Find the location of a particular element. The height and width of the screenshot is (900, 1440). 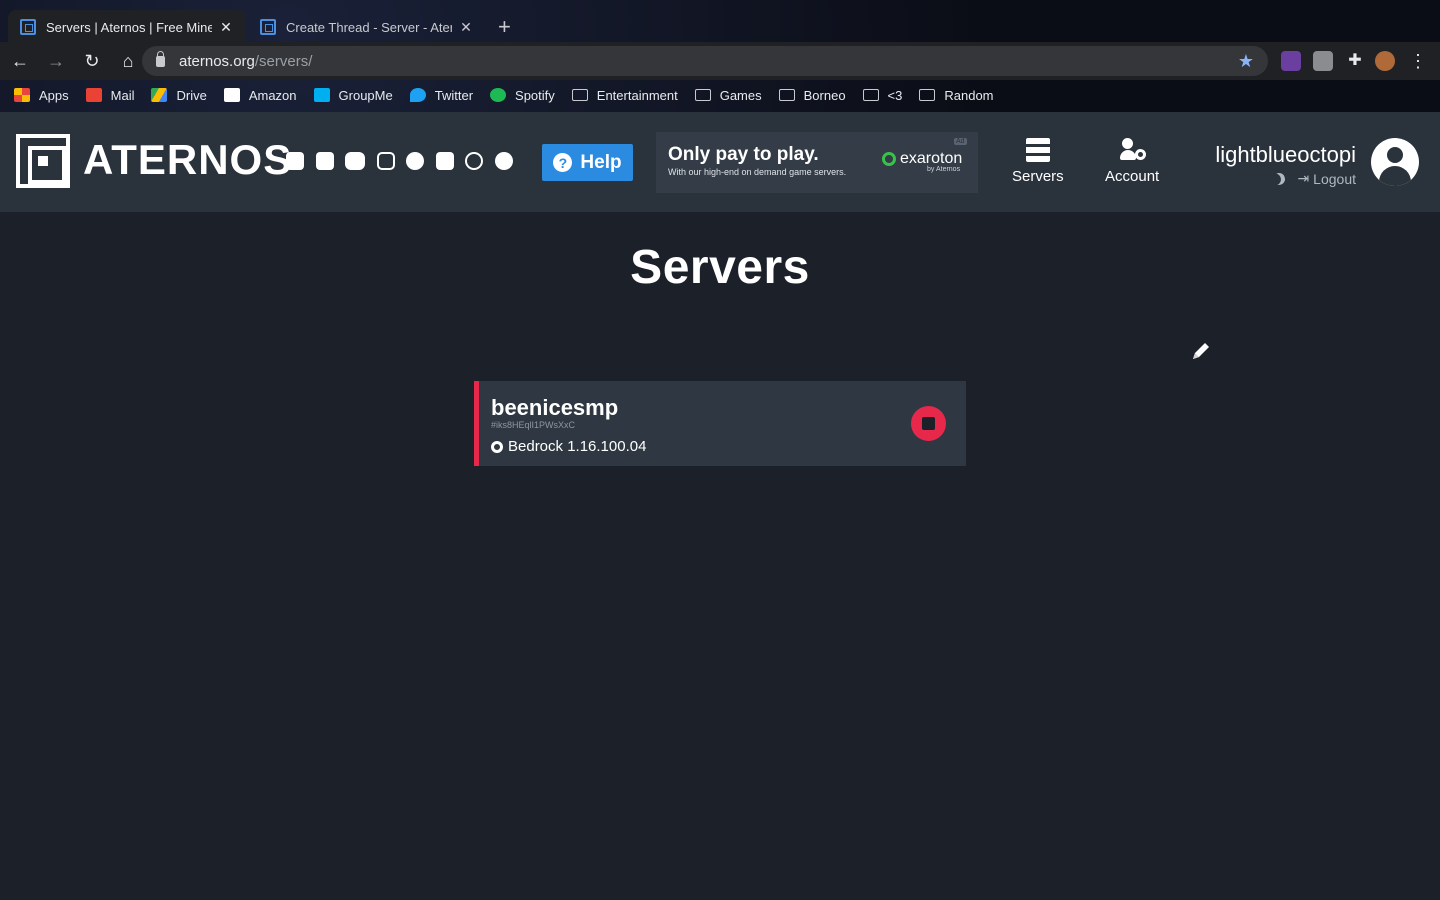

github-icon is located at coordinates (503, 161).